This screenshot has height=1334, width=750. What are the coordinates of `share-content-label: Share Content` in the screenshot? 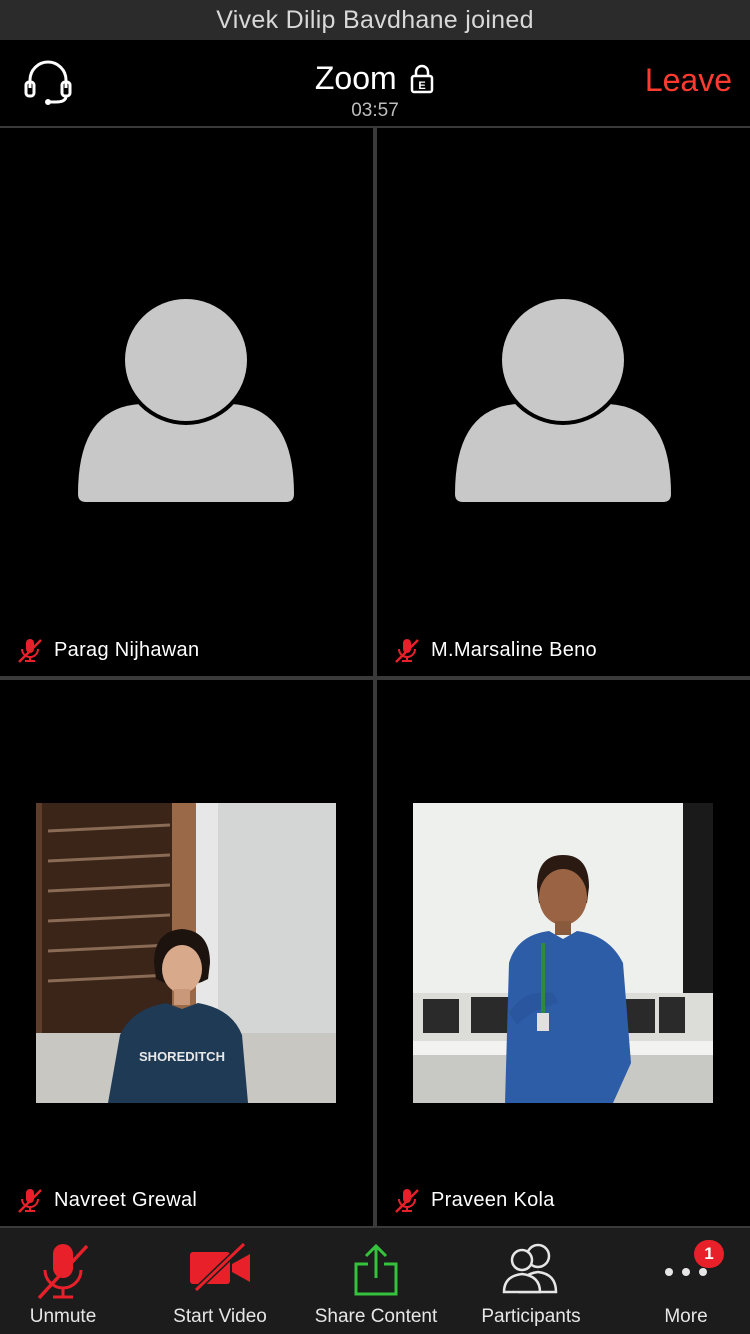 It's located at (376, 1316).